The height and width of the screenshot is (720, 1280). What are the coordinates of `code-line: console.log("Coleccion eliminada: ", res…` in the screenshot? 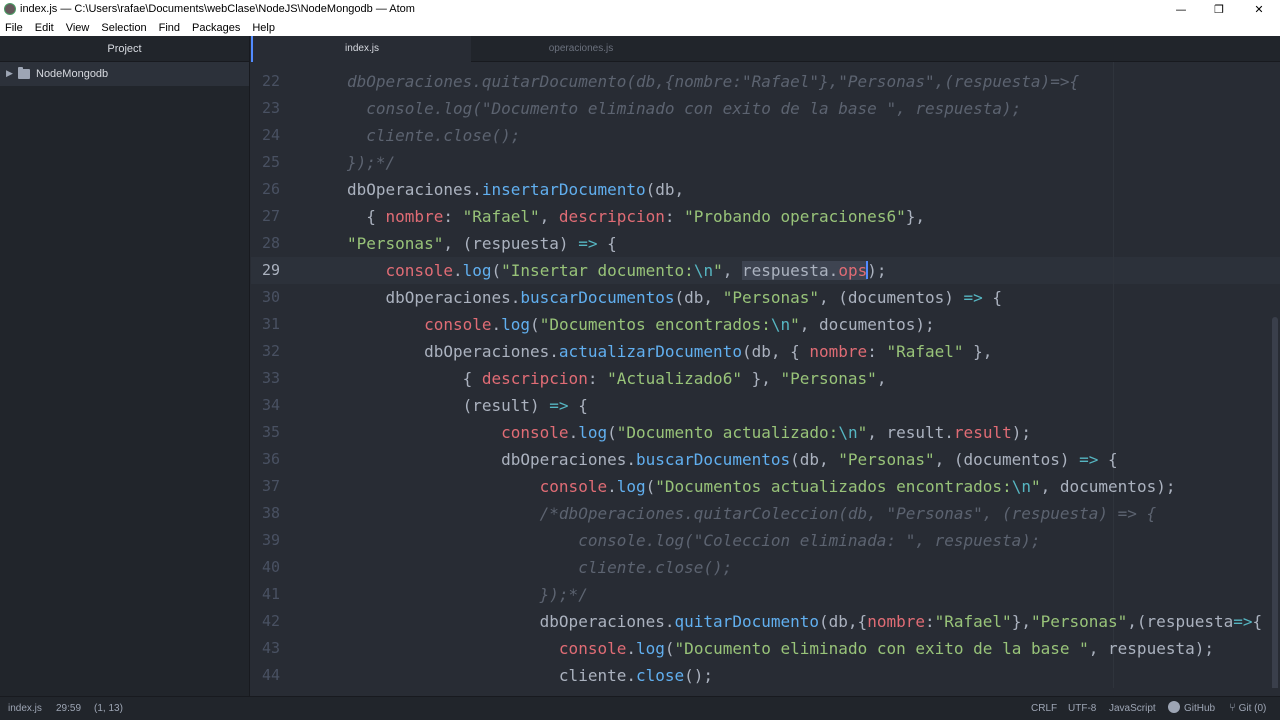 It's located at (694, 540).